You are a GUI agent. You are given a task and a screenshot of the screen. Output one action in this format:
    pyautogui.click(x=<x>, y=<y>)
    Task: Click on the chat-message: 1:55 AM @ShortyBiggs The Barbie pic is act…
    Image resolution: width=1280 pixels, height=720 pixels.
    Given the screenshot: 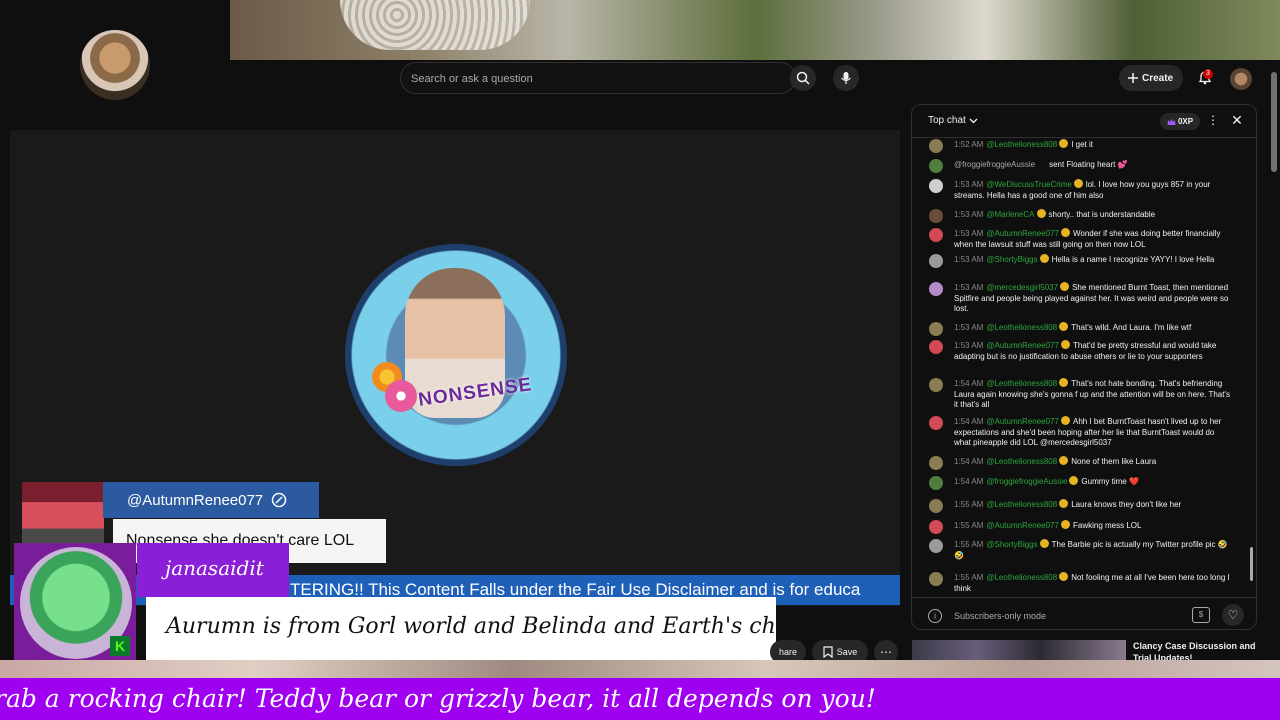 What is the action you would take?
    pyautogui.click(x=1079, y=550)
    